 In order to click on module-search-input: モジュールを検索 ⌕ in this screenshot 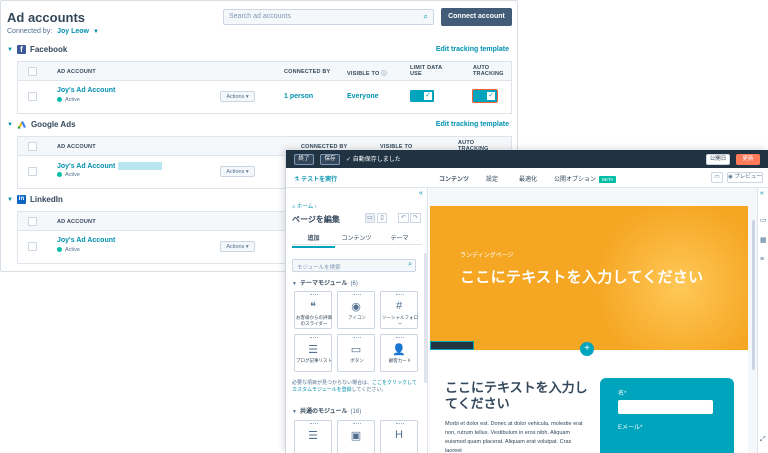, I will do `click(354, 265)`.